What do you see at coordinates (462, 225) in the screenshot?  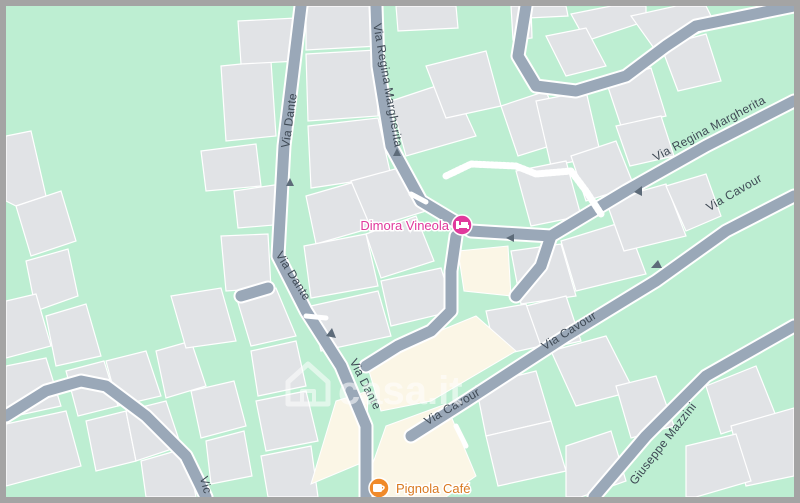 I see `hotel-bed-icon` at bounding box center [462, 225].